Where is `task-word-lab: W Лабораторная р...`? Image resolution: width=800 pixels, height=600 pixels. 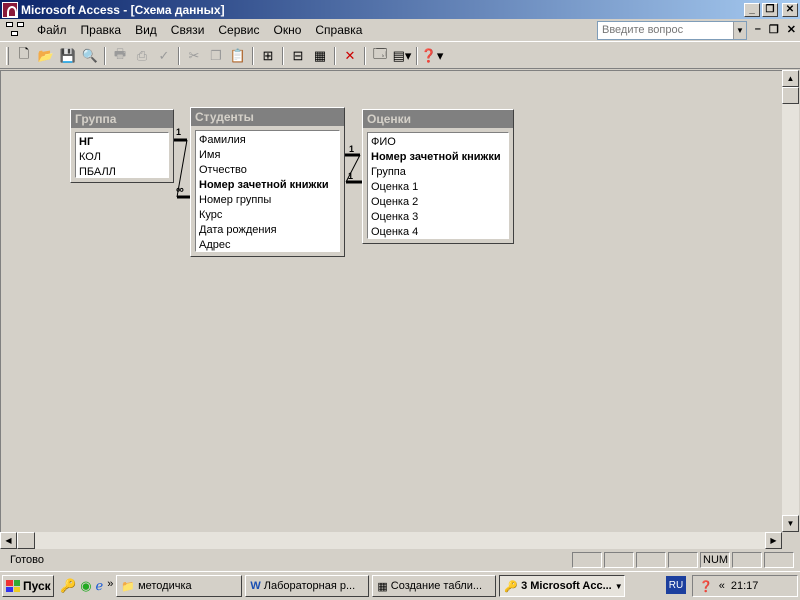
task-word-lab: W Лабораторная р... is located at coordinates (307, 586).